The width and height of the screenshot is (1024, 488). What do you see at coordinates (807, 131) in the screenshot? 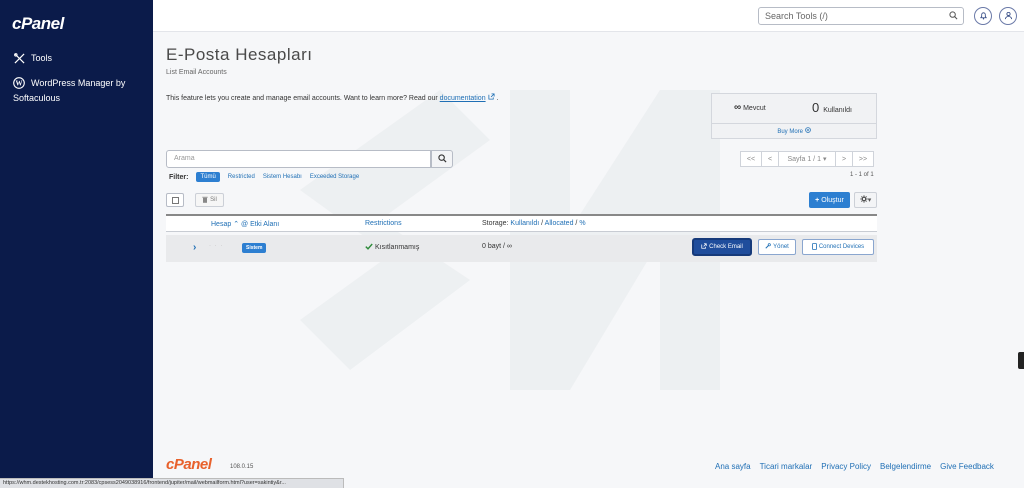
I see `plus-circle-icon` at bounding box center [807, 131].